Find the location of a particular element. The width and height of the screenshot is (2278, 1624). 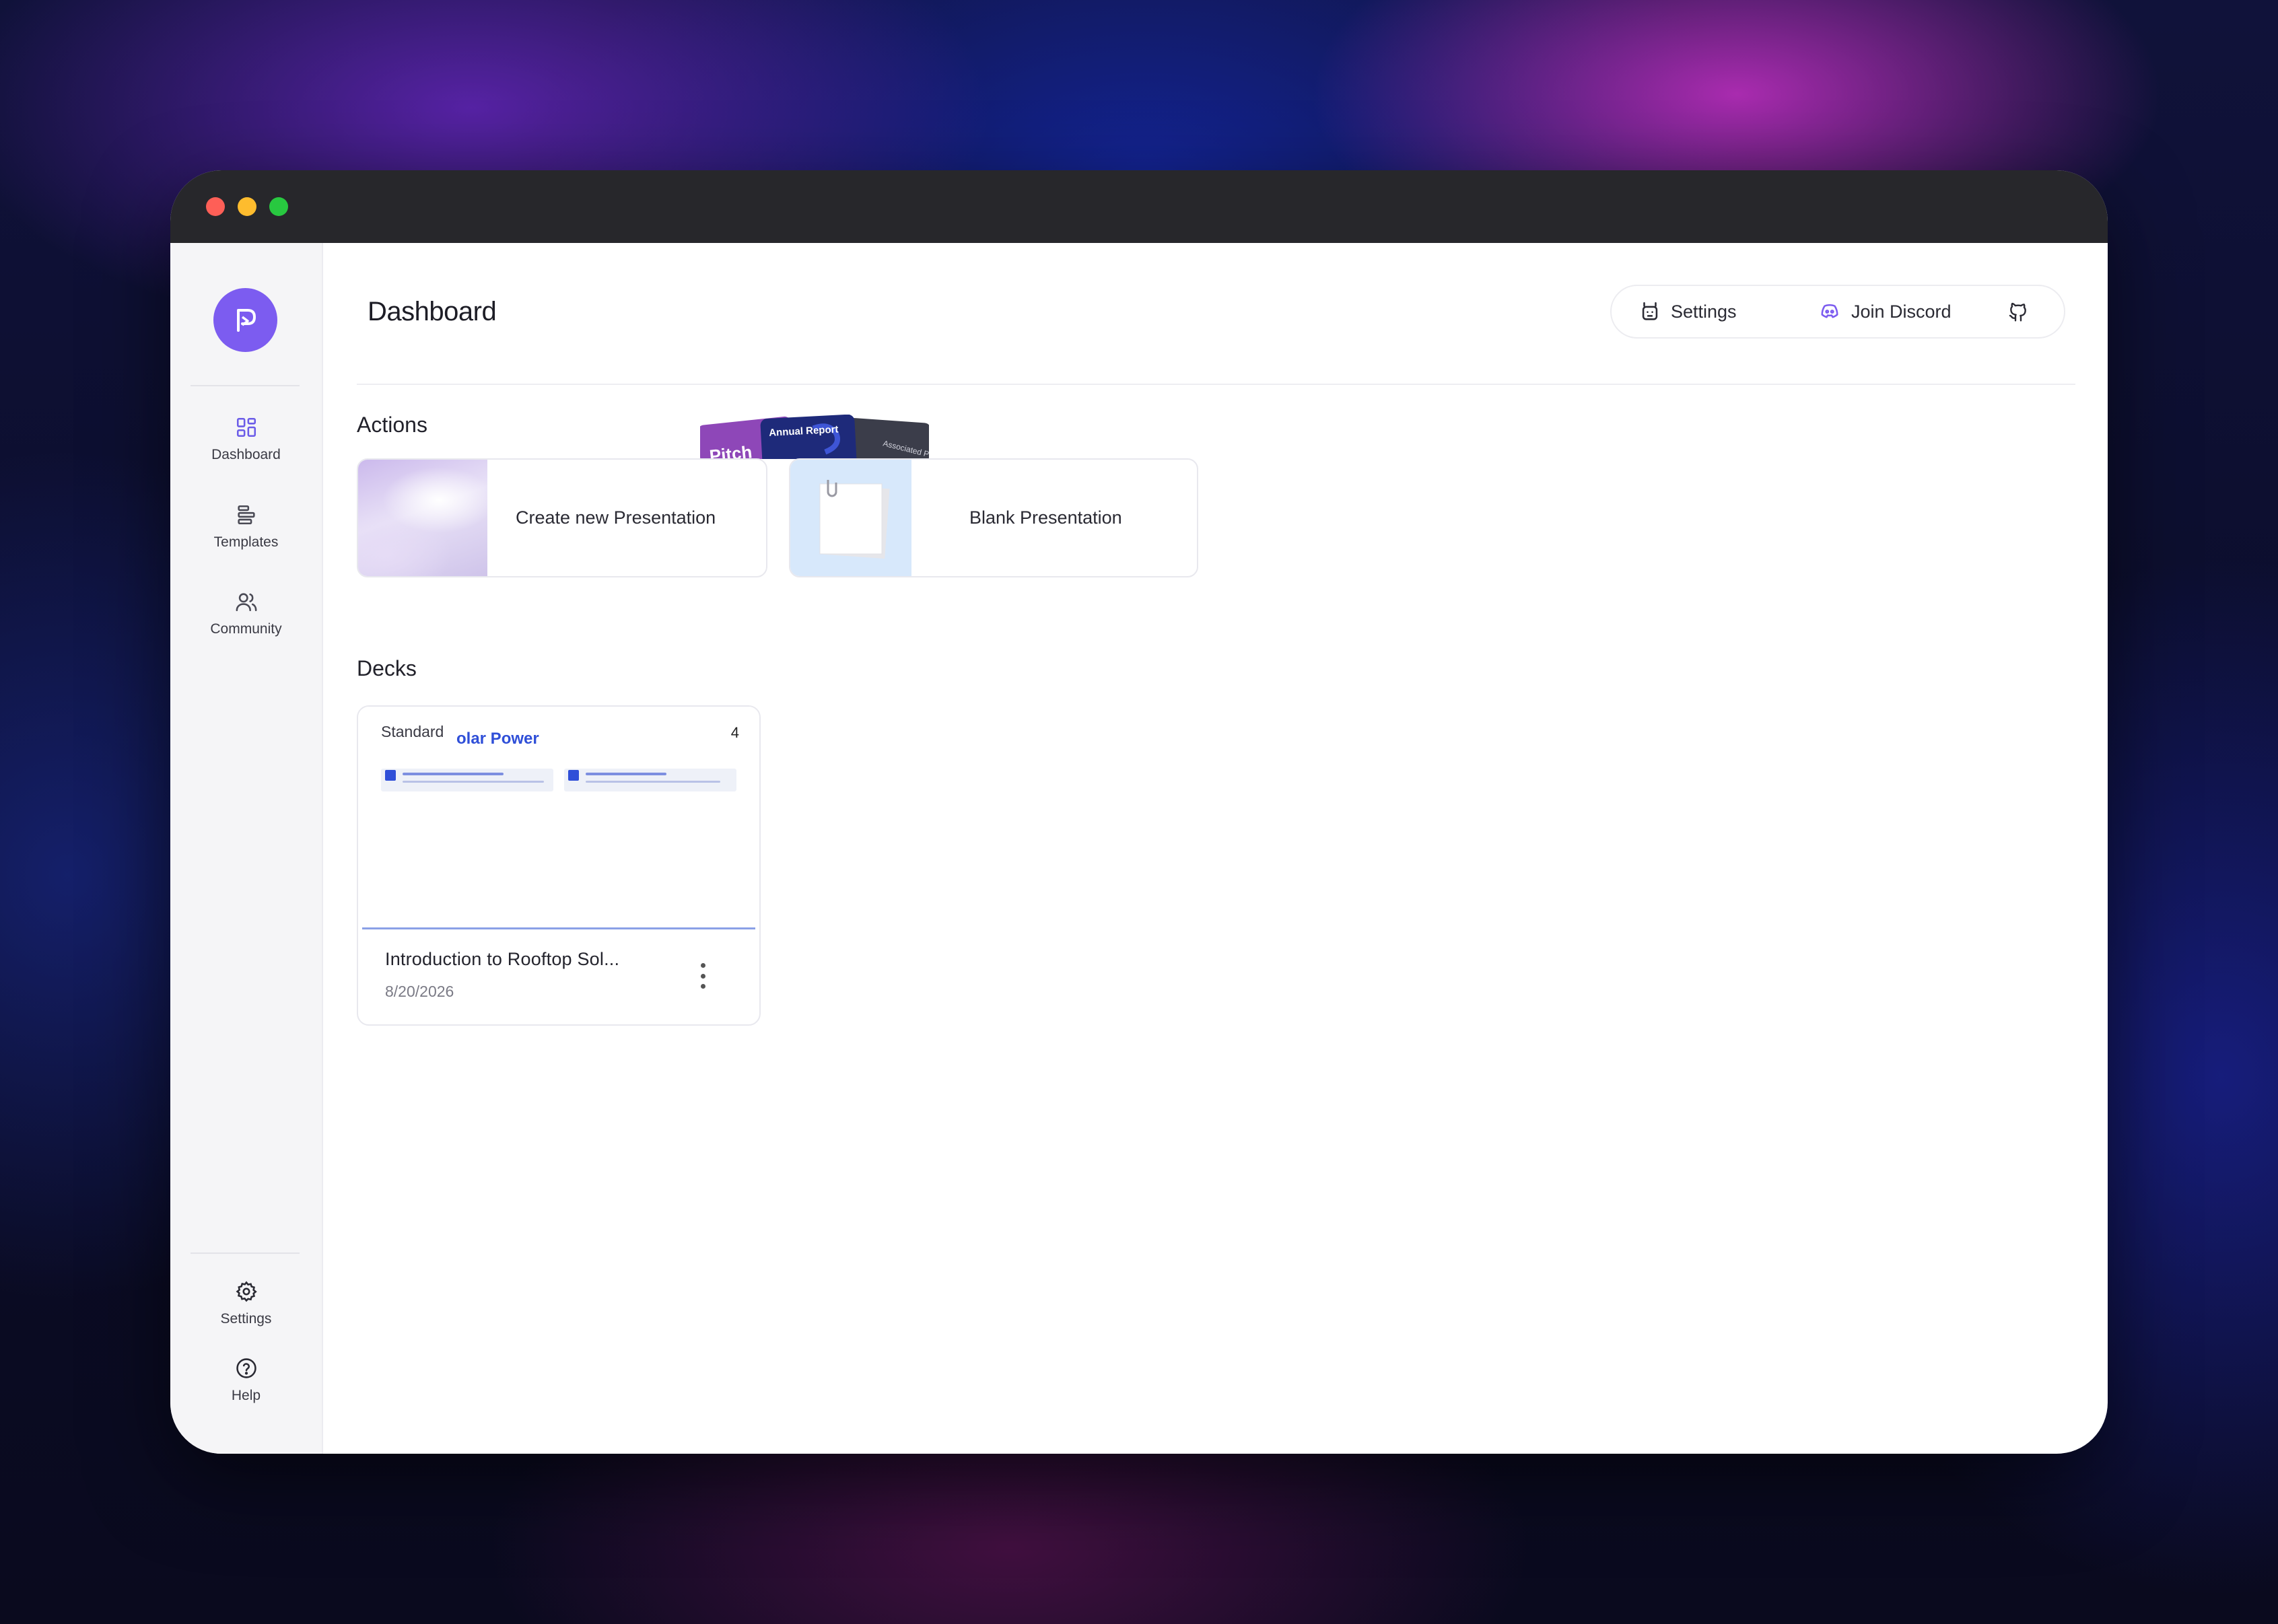

deck-more-options-button is located at coordinates (703, 976).